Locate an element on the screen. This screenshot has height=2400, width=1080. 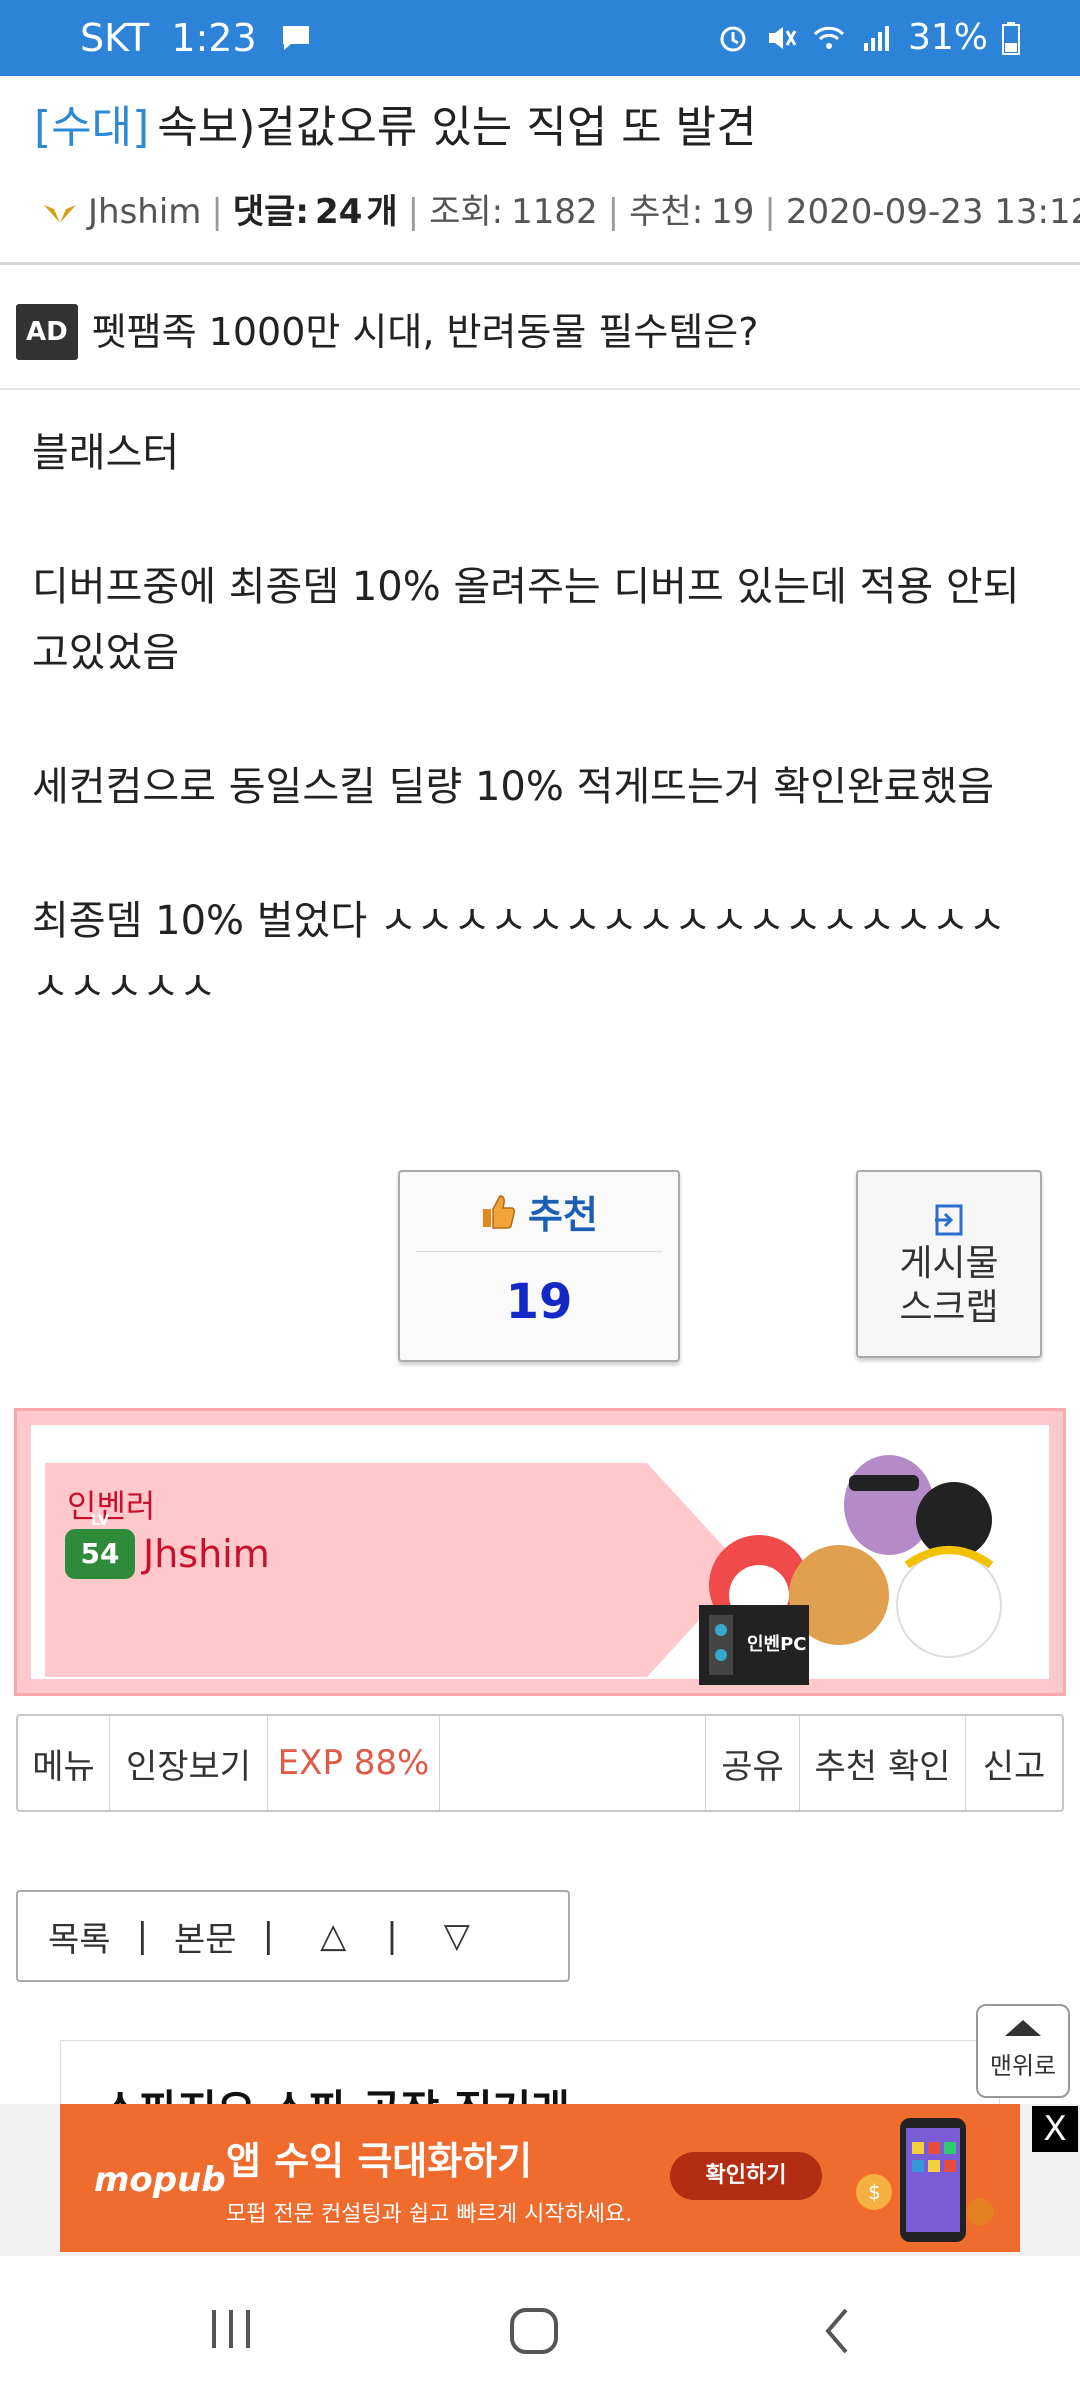
banner-pc-text: 인벤PC is located at coordinates (777, 1644).